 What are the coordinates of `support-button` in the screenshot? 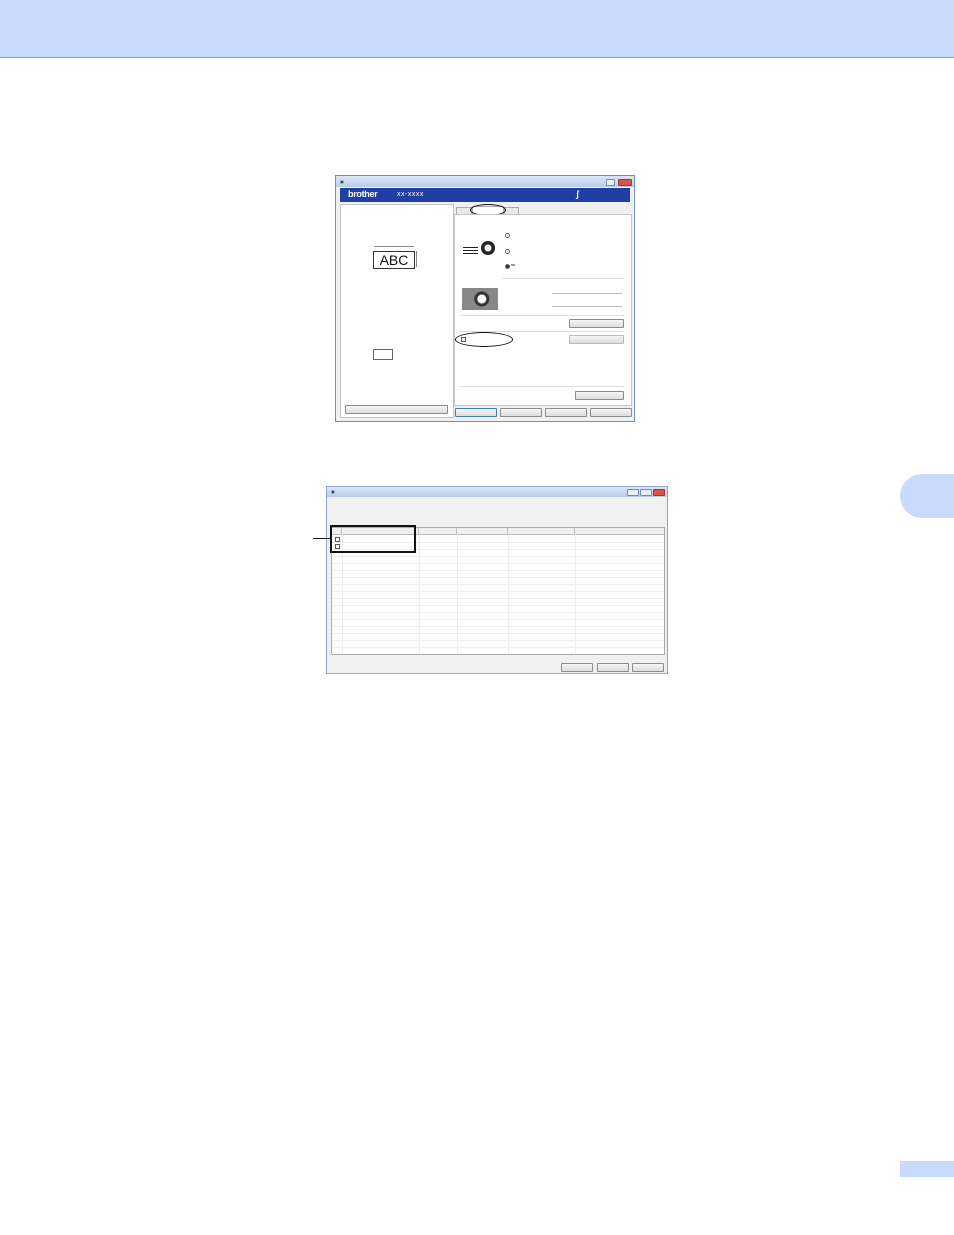 It's located at (396, 409).